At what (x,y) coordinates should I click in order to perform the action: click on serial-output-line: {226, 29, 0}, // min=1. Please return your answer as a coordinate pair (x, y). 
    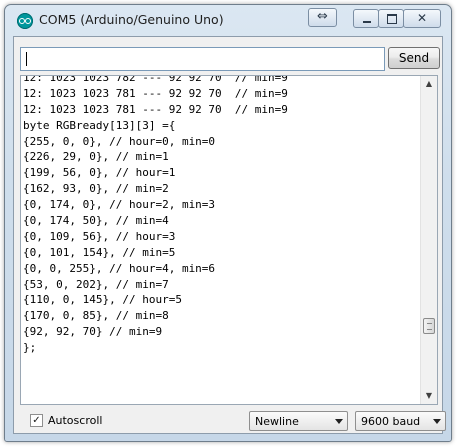
    Looking at the image, I should click on (96, 157).